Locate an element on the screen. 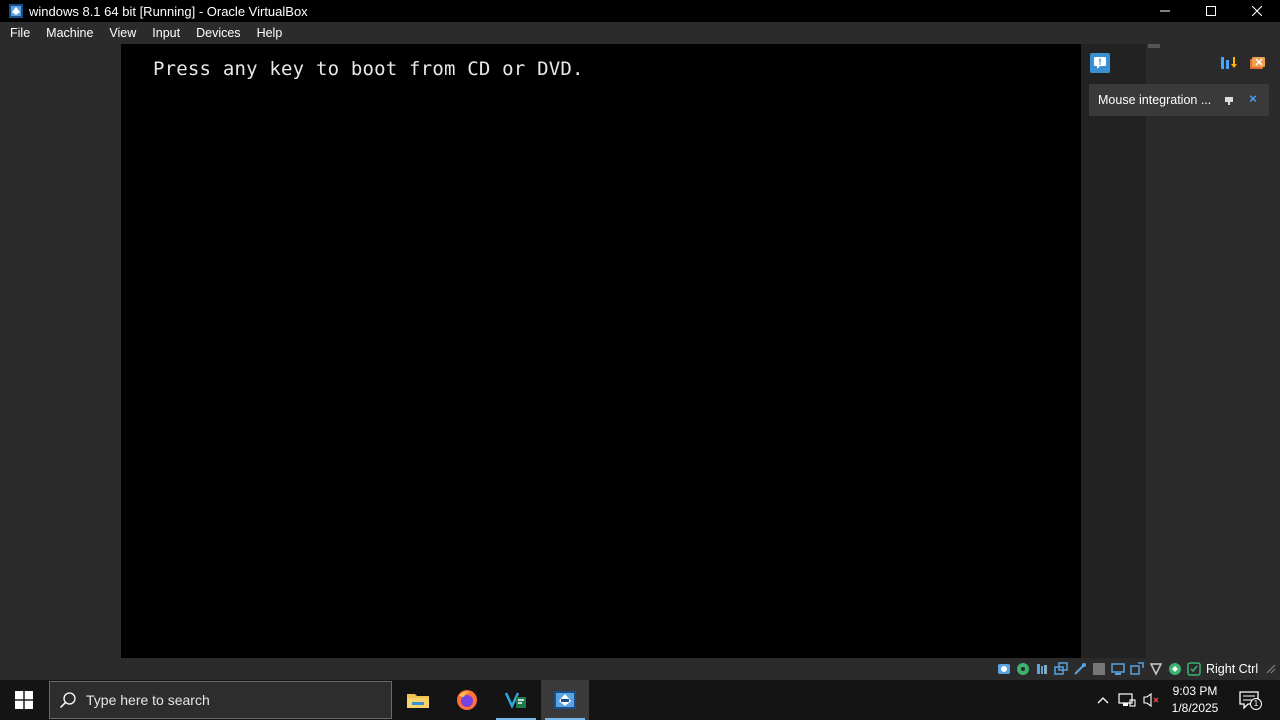 The height and width of the screenshot is (720, 1280). firefox-icon is located at coordinates (467, 700).